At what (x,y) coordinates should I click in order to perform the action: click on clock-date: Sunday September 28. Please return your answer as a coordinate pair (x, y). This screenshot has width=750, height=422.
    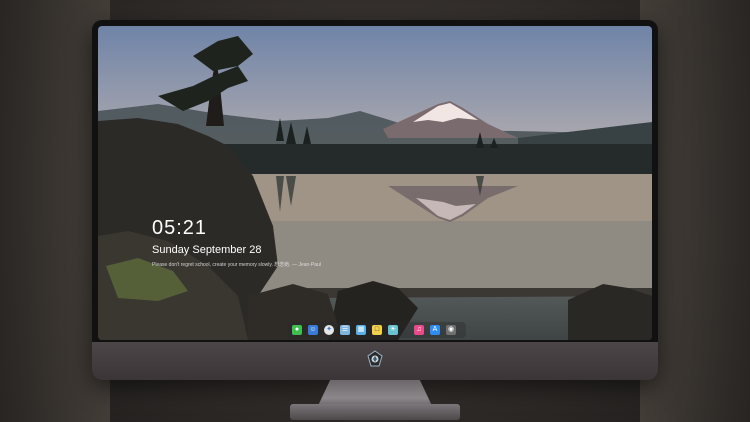
    Looking at the image, I should click on (207, 250).